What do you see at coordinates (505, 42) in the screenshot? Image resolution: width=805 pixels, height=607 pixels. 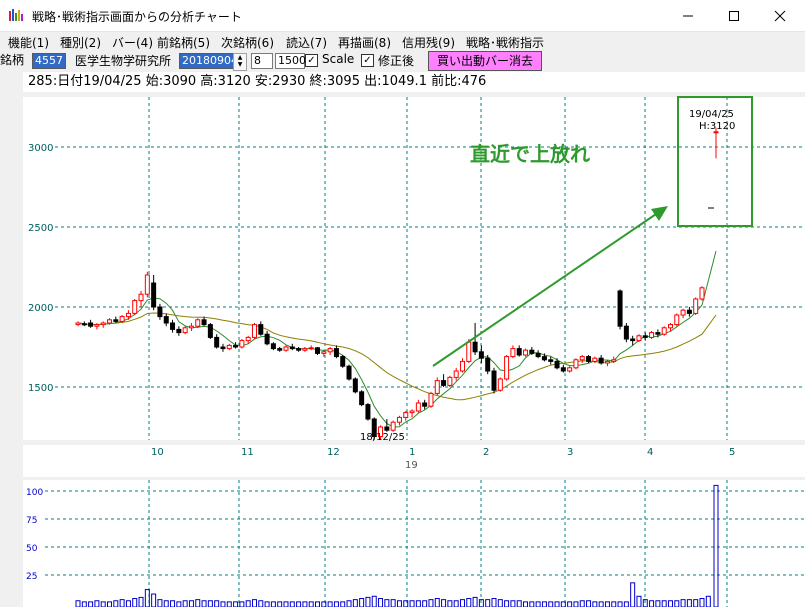 I see `menu-strategy: 戦略･戦術指示` at bounding box center [505, 42].